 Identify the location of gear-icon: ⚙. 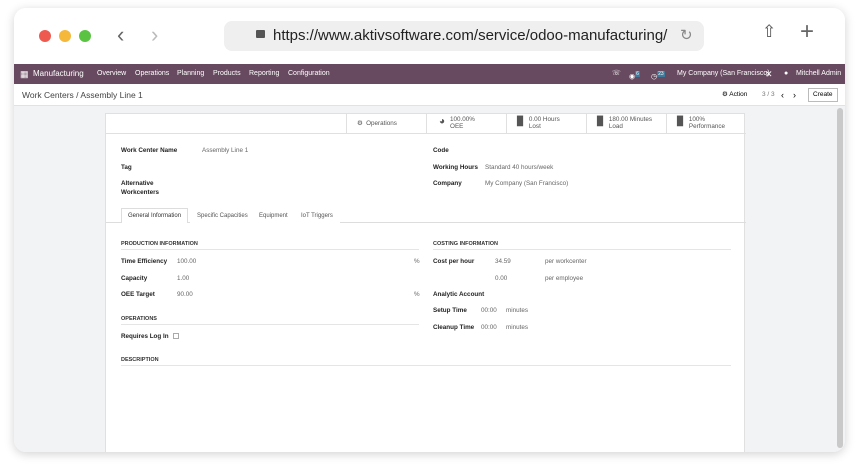
(360, 123).